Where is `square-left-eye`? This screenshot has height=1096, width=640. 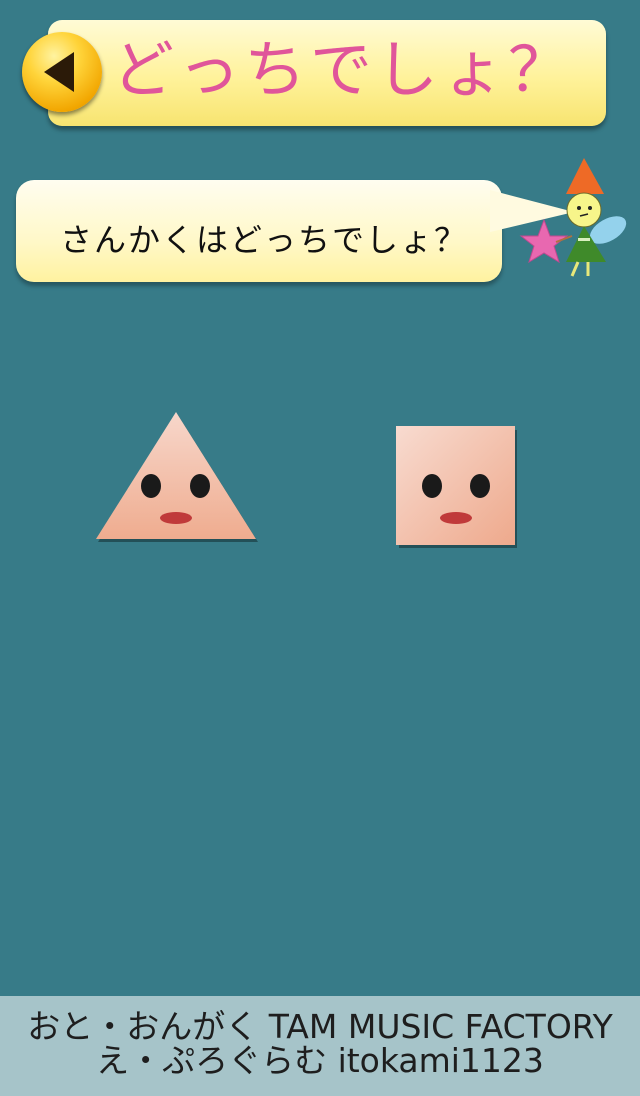
square-left-eye is located at coordinates (432, 486).